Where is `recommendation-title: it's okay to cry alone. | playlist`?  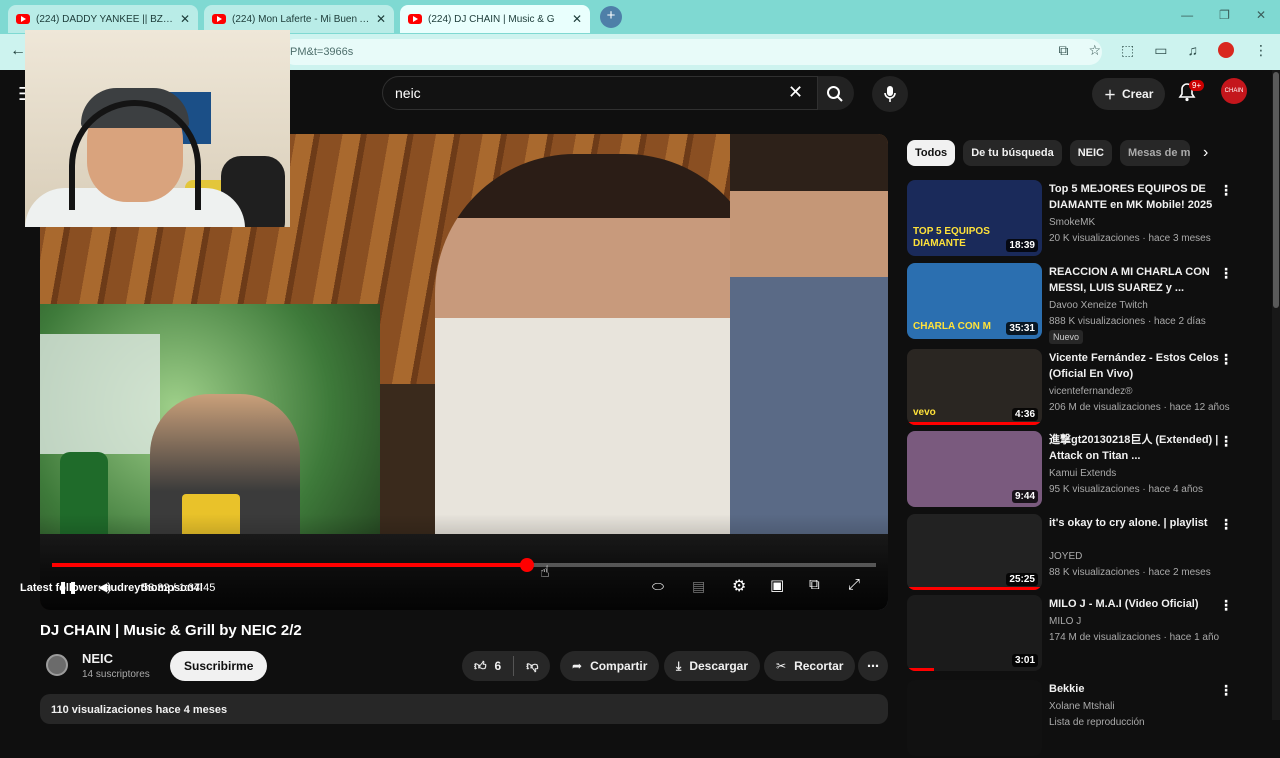
recommendation-title: it's okay to cry alone. | playlist is located at coordinates (1134, 523).